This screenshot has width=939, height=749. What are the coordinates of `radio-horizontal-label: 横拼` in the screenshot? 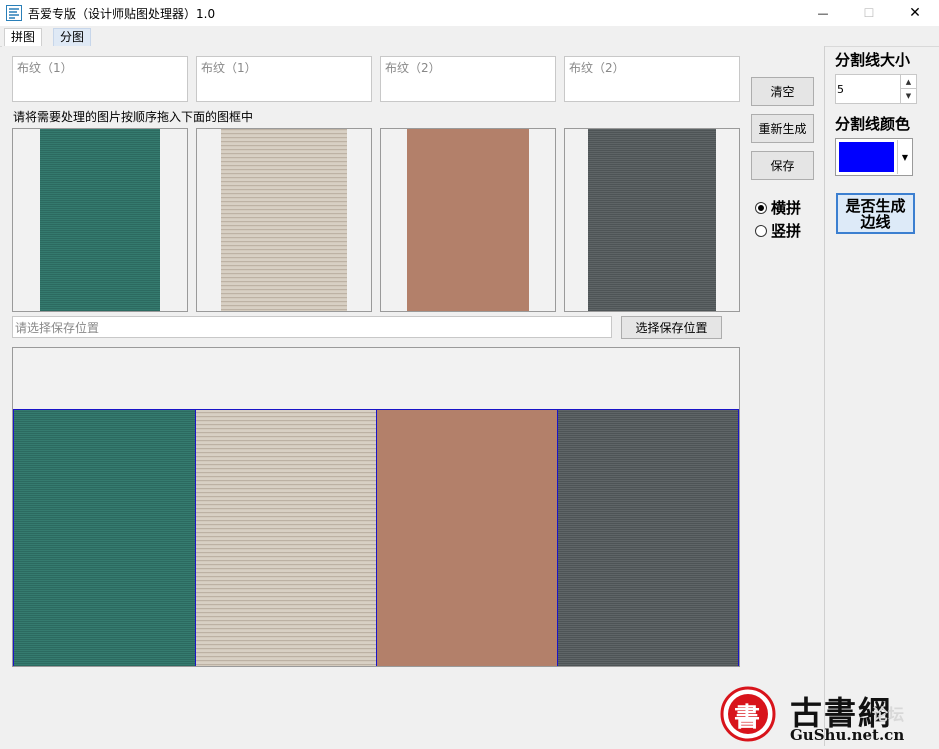 It's located at (786, 208).